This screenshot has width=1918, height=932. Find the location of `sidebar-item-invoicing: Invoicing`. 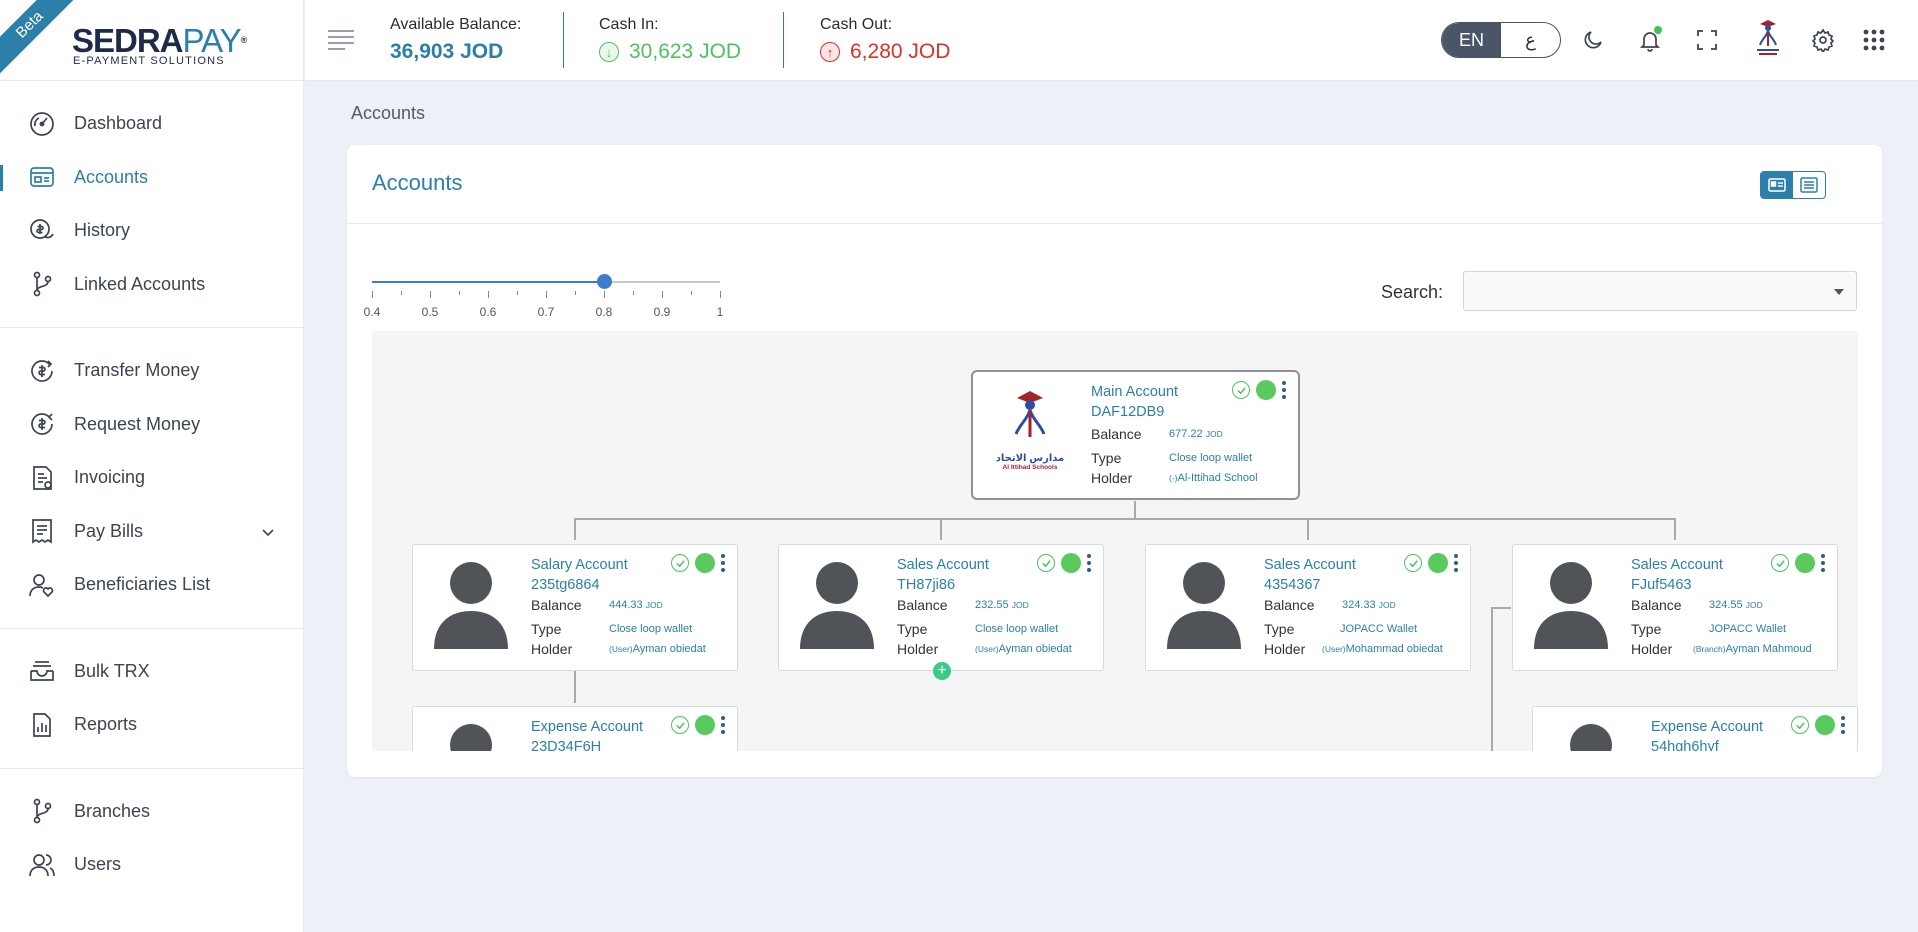

sidebar-item-invoicing: Invoicing is located at coordinates (151, 478).